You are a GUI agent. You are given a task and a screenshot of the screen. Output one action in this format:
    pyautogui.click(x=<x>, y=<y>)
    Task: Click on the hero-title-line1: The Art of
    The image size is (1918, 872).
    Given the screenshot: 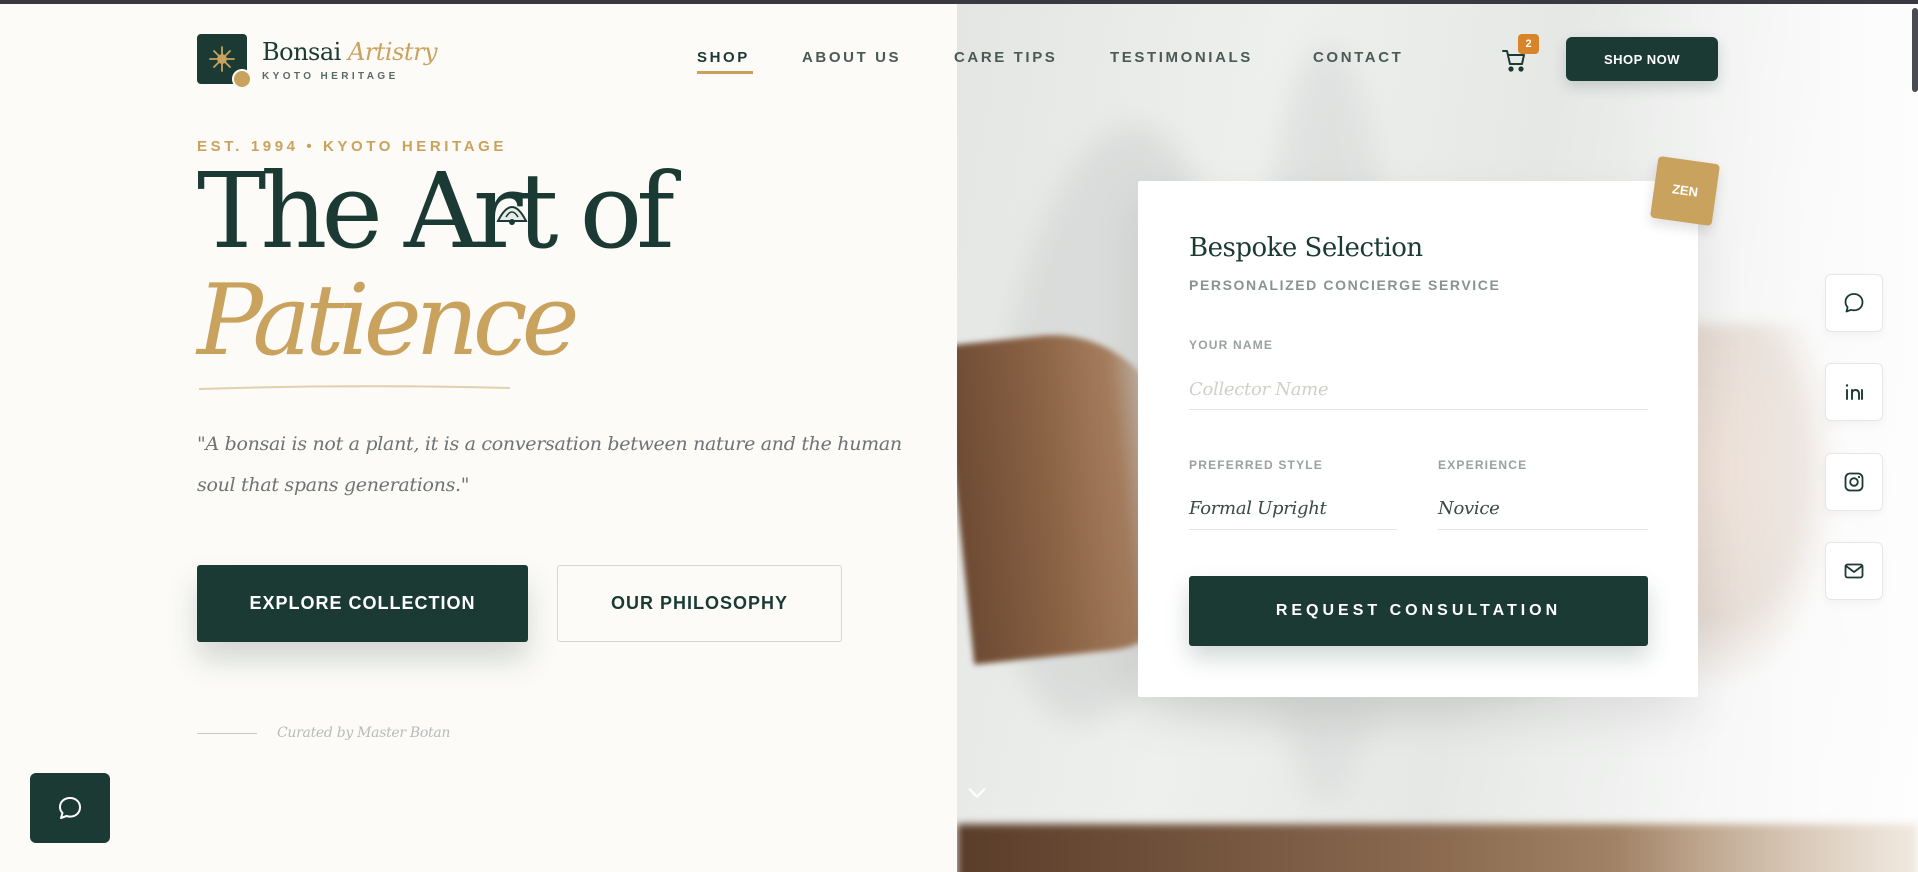 What is the action you would take?
    pyautogui.click(x=436, y=211)
    